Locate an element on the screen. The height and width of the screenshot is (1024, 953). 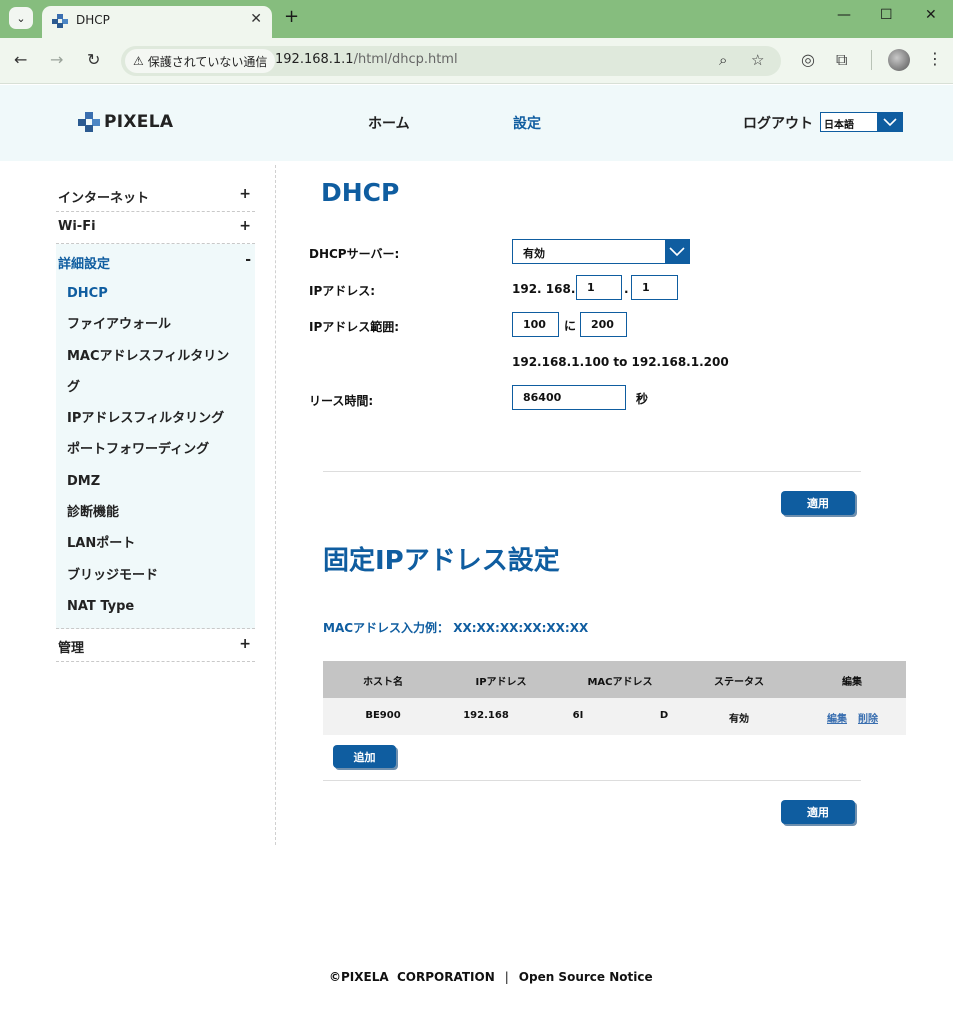
sidebar-group-wifi: Wi-Fi + is located at coordinates (155, 228).